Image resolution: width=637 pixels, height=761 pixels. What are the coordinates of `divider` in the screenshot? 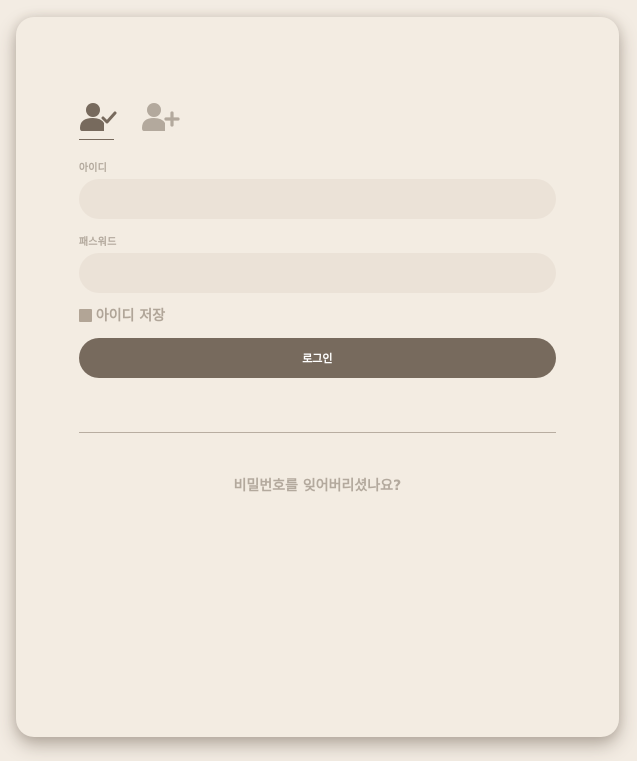 It's located at (317, 432).